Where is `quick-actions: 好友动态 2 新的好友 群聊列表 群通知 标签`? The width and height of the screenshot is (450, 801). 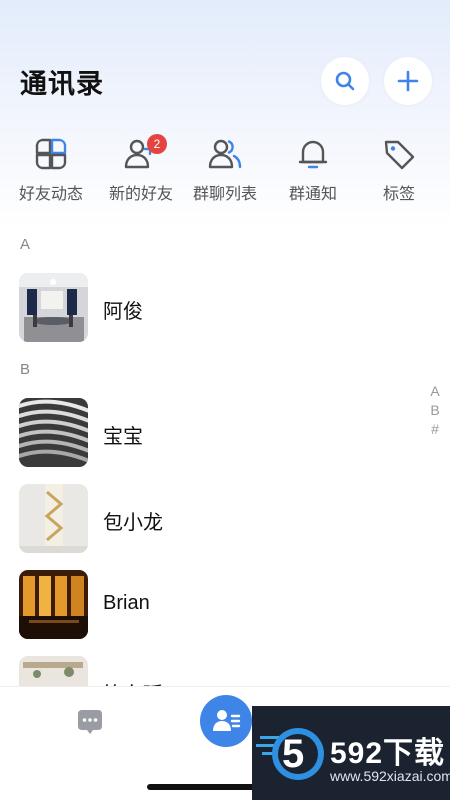 quick-actions: 好友动态 2 新的好友 群聊列表 群通知 标签 is located at coordinates (225, 170).